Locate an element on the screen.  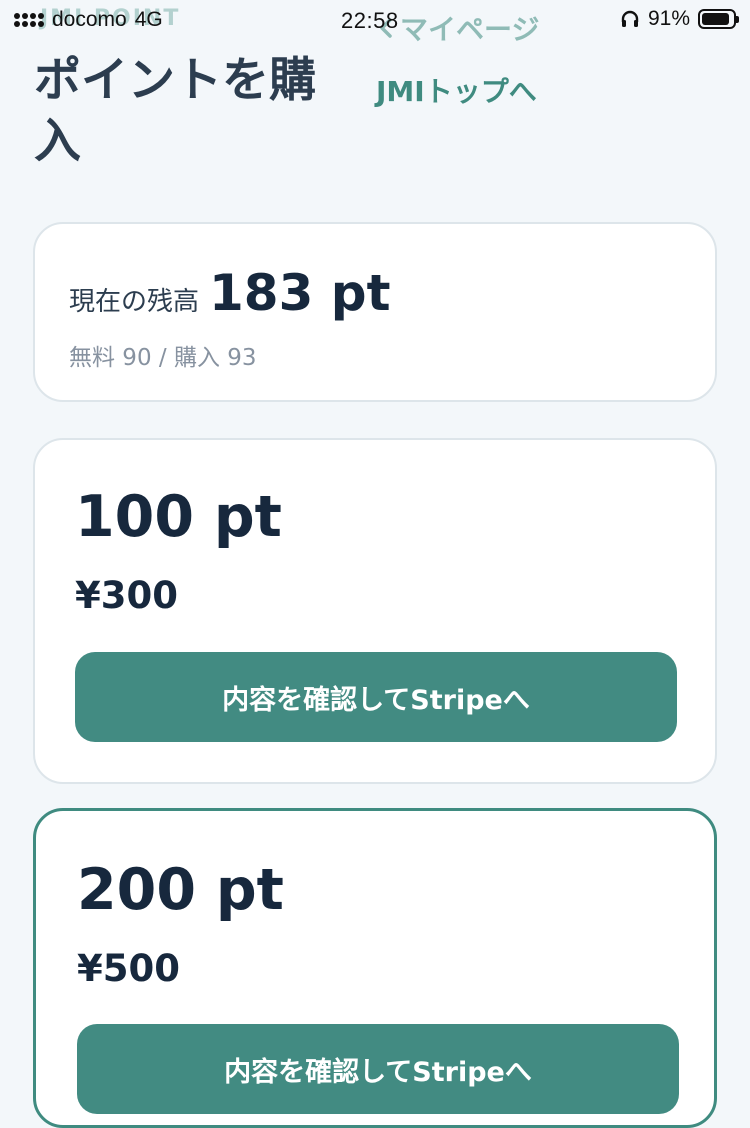
battery-icon is located at coordinates (718, 19).